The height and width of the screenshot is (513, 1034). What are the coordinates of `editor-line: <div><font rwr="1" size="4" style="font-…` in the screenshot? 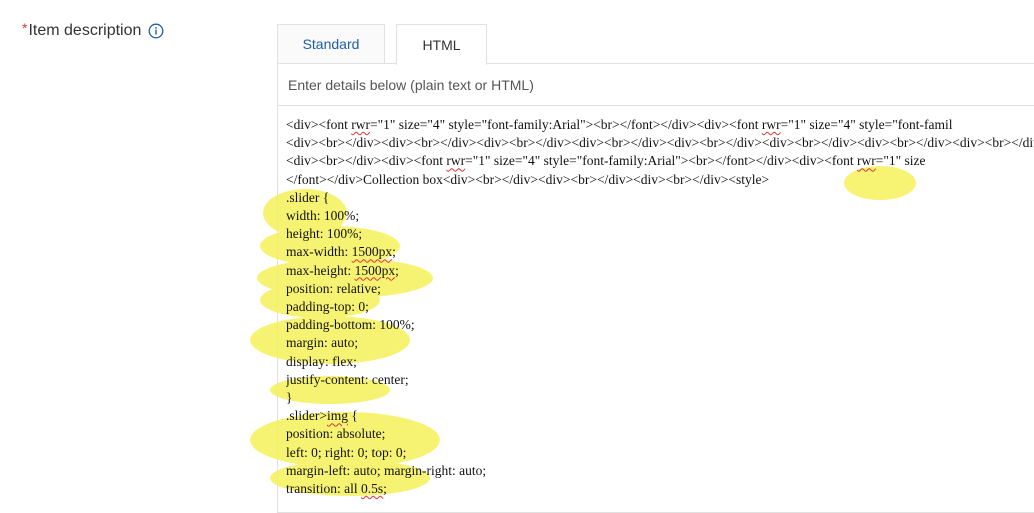 It's located at (619, 124).